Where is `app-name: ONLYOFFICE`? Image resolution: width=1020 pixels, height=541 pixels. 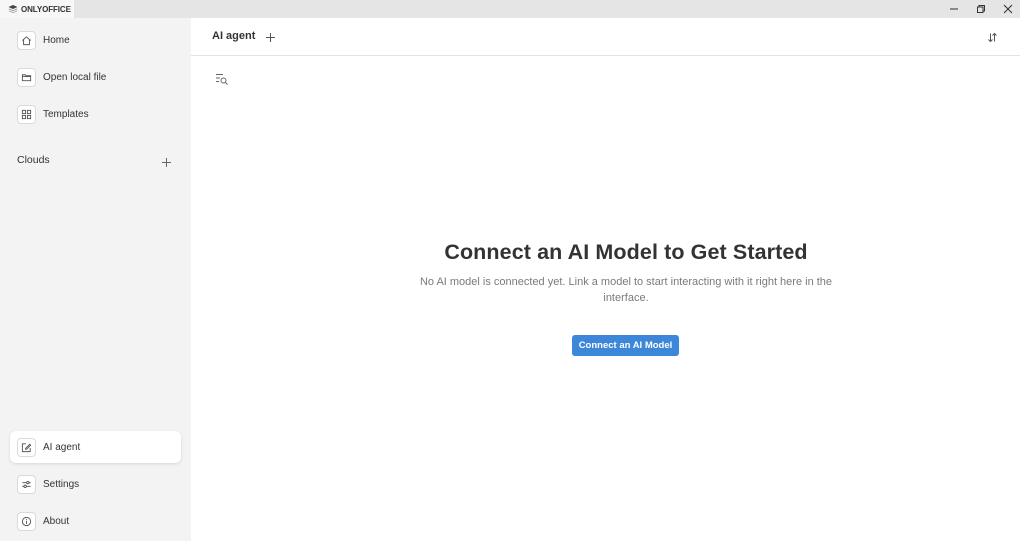 app-name: ONLYOFFICE is located at coordinates (46, 9).